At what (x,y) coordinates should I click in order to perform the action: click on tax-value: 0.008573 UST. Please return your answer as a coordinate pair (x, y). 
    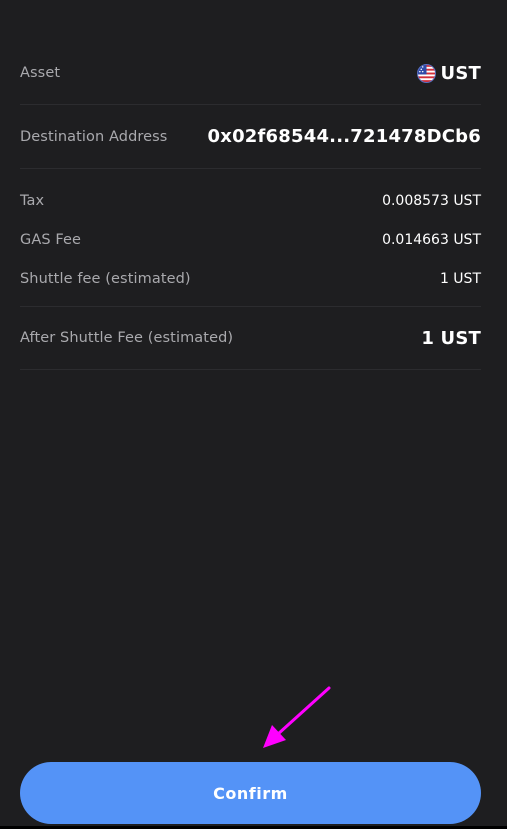
    Looking at the image, I should click on (431, 200).